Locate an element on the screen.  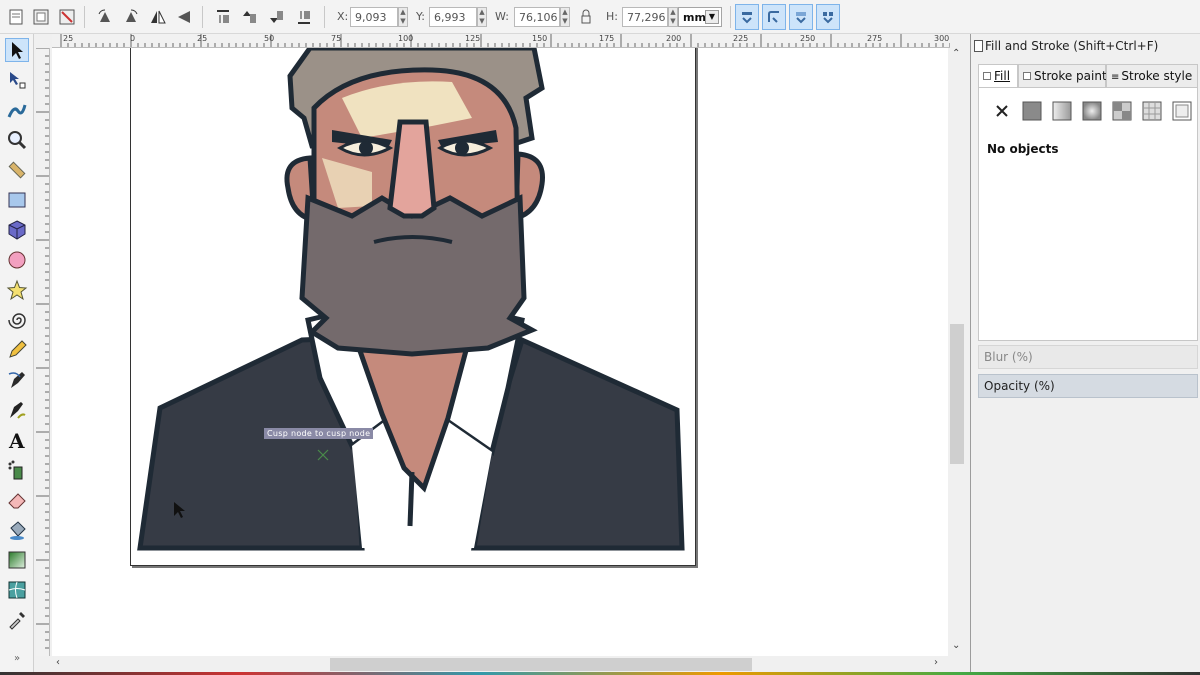
radial-gradient-button is located at coordinates (1092, 111).